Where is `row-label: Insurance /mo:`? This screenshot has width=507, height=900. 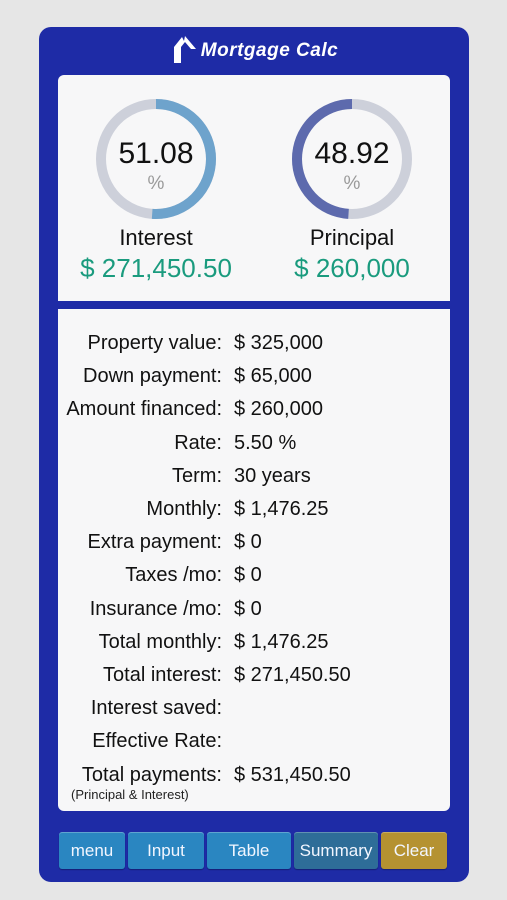
row-label: Insurance /mo: is located at coordinates (155, 608).